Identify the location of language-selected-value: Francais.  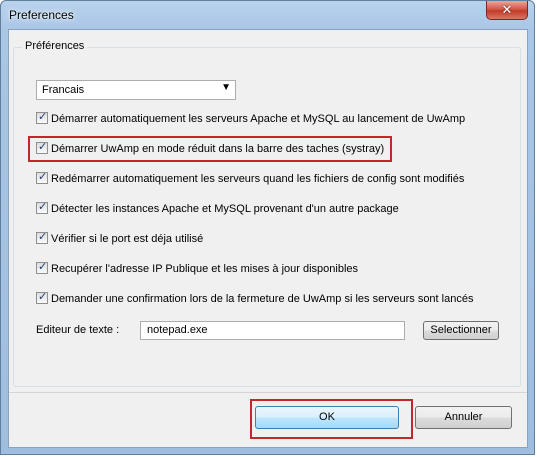
(63, 90).